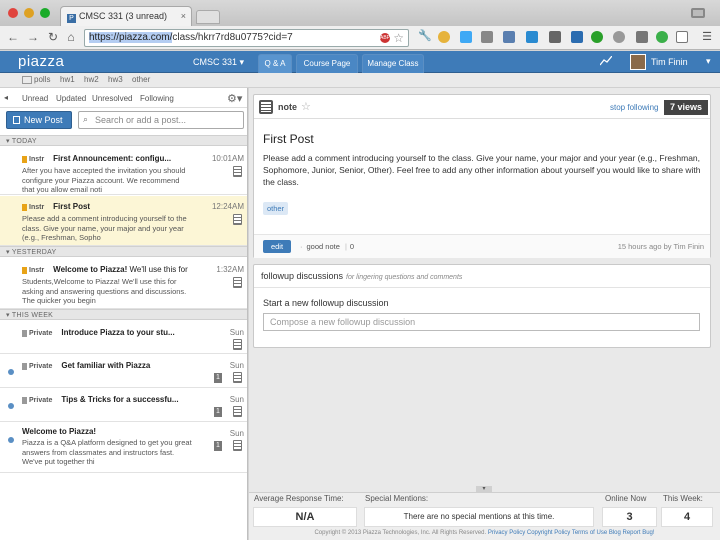 Image resolution: width=720 pixels, height=540 pixels. What do you see at coordinates (638, 62) in the screenshot?
I see `avatar` at bounding box center [638, 62].